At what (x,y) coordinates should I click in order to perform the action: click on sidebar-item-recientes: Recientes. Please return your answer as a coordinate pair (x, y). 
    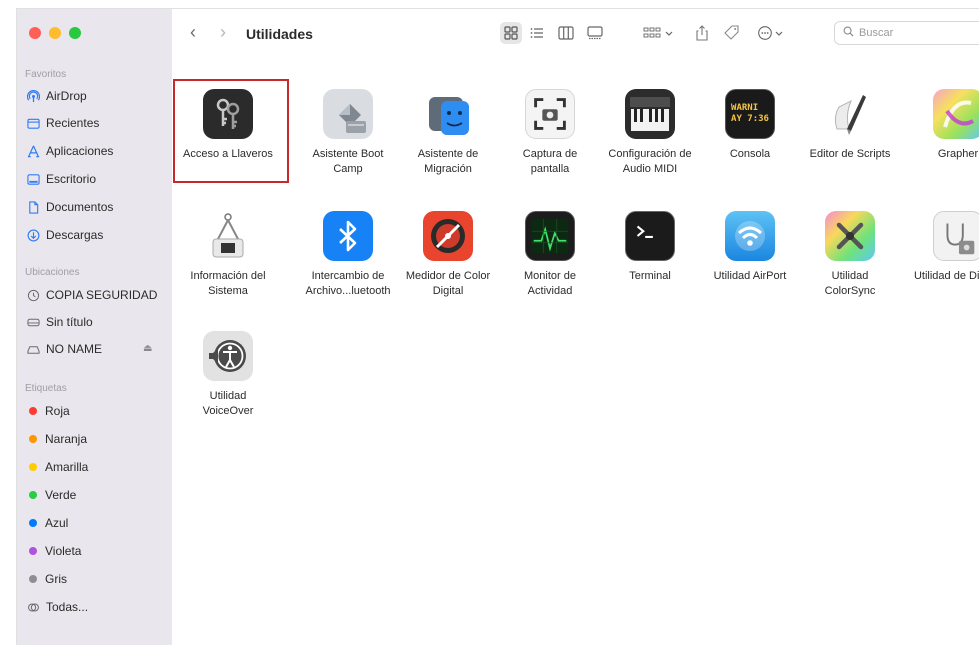
    Looking at the image, I should click on (63, 123).